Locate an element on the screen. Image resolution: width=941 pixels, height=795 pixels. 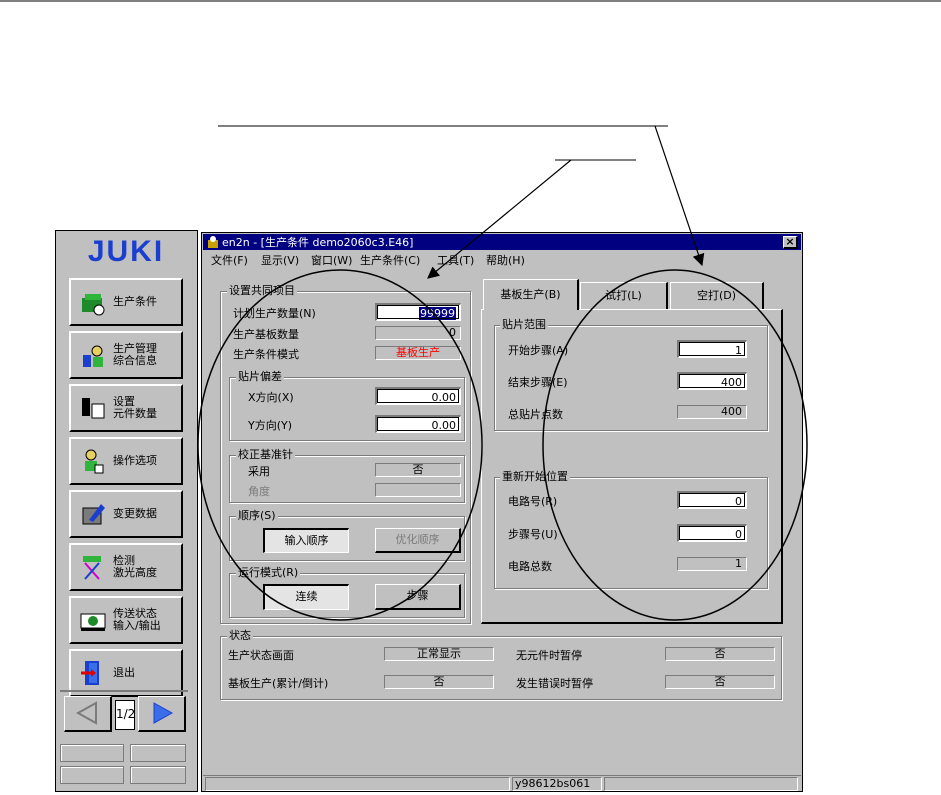
sidebar-button-label: 检测 激光高度 is located at coordinates (135, 566).